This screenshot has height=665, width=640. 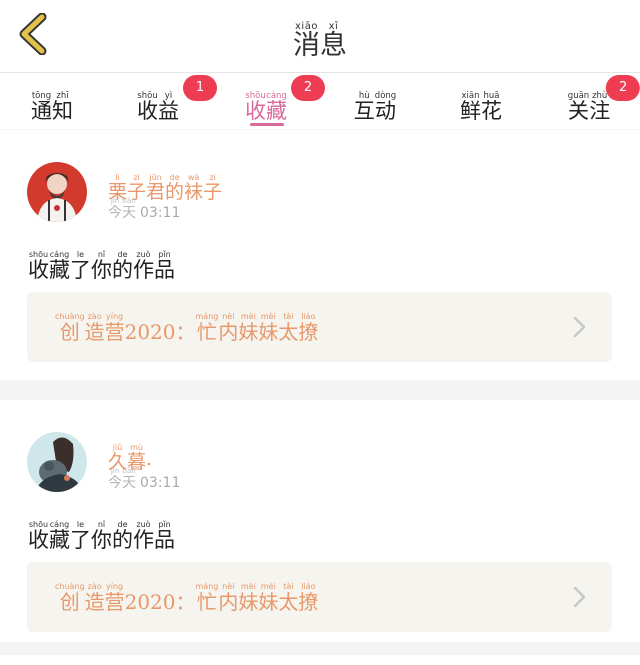 What do you see at coordinates (177, 98) in the screenshot?
I see `tab-earnings: shōu 收 yì 益 1` at bounding box center [177, 98].